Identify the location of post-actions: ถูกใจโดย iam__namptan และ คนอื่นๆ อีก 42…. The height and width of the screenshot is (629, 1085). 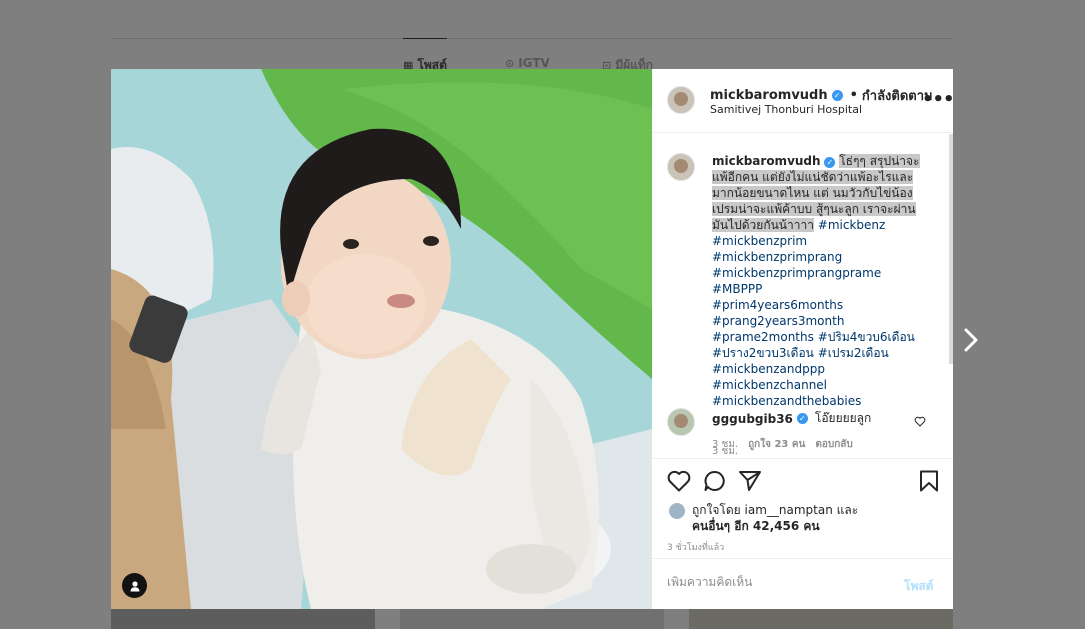
(802, 508).